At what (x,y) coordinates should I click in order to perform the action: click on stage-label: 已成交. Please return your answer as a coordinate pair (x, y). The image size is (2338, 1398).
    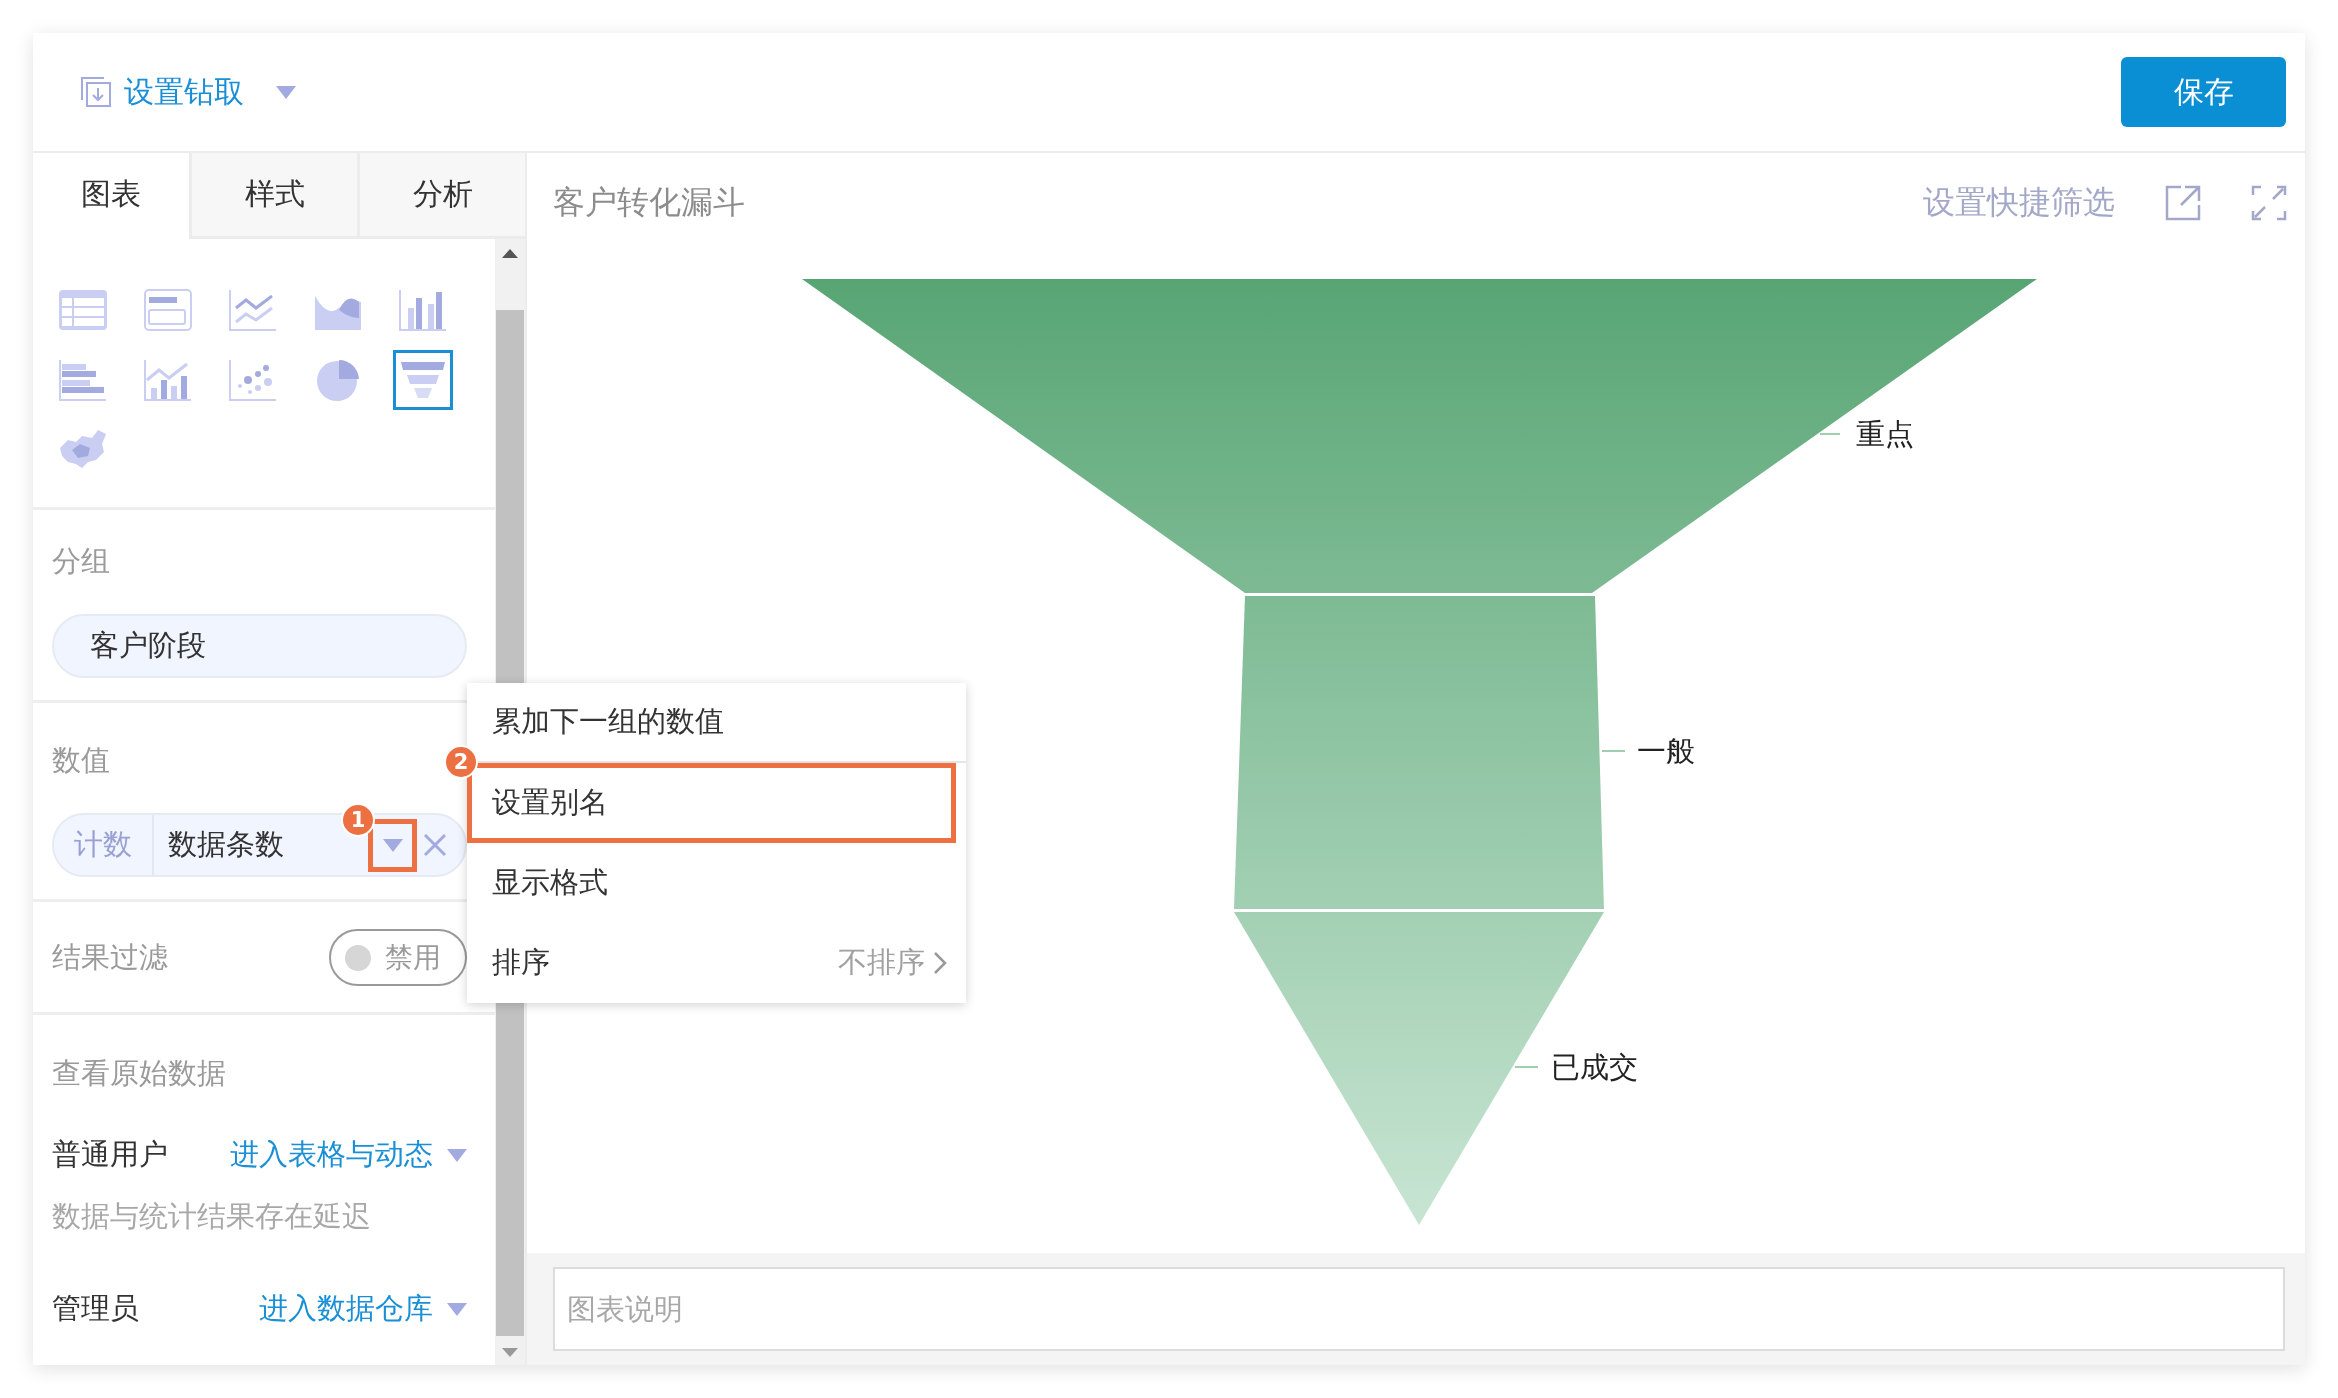
    Looking at the image, I should click on (1594, 1067).